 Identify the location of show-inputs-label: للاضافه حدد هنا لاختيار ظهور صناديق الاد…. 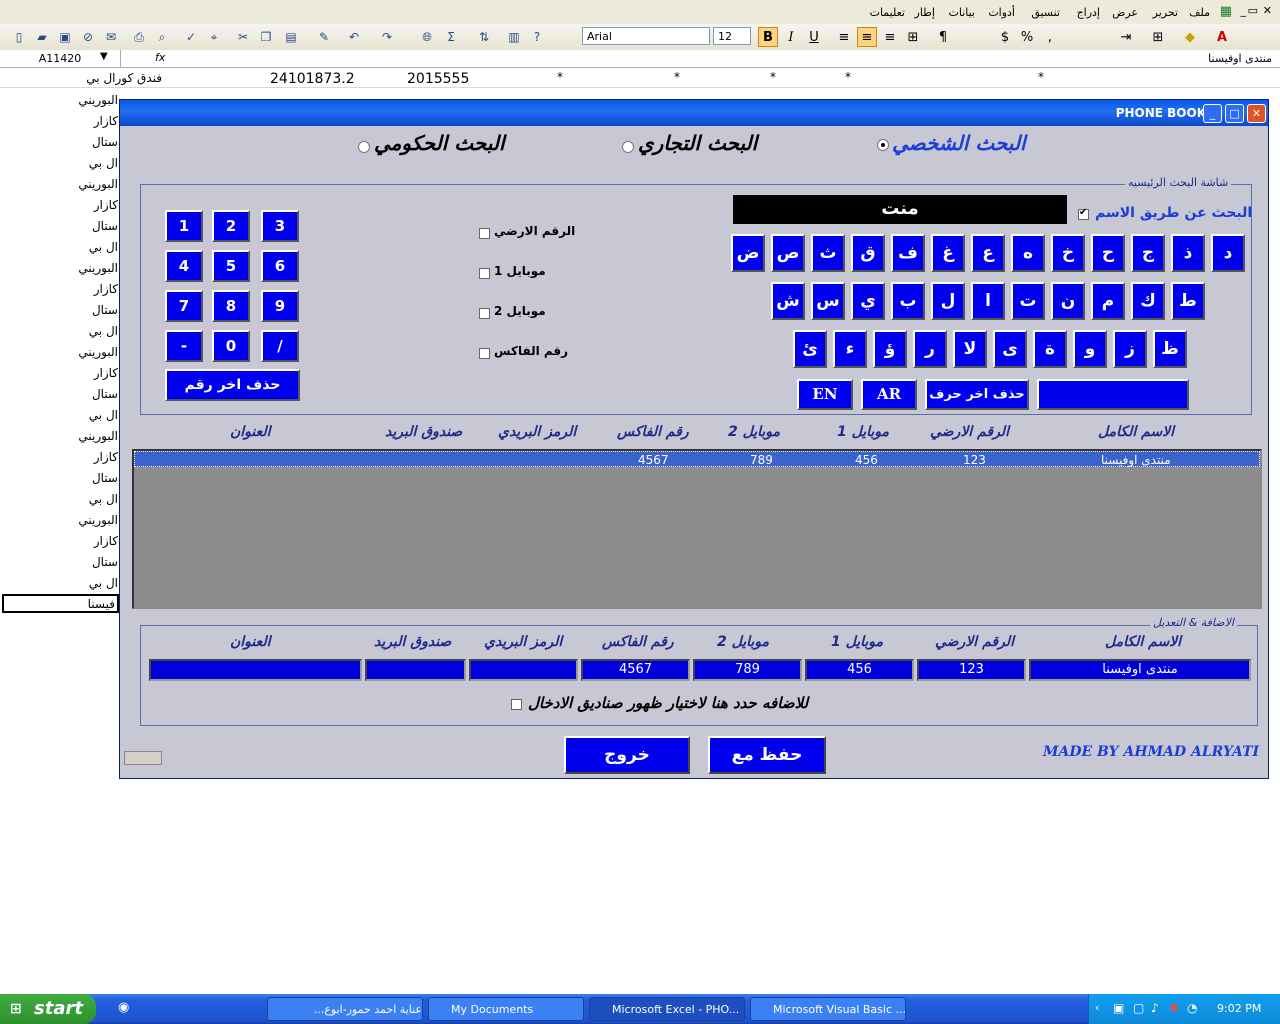
(668, 703).